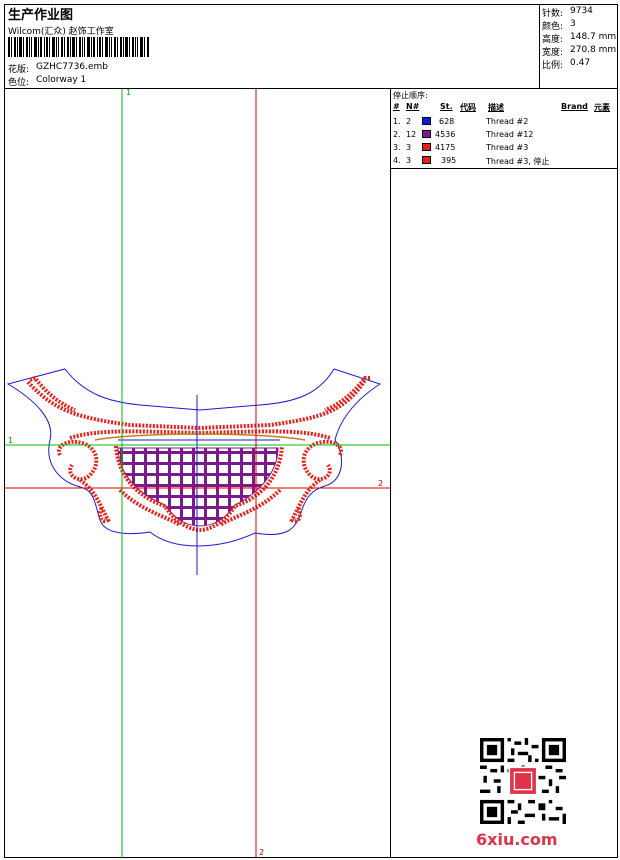 The height and width of the screenshot is (860, 620). I want to click on guide-h1-label: 1, so click(11, 440).